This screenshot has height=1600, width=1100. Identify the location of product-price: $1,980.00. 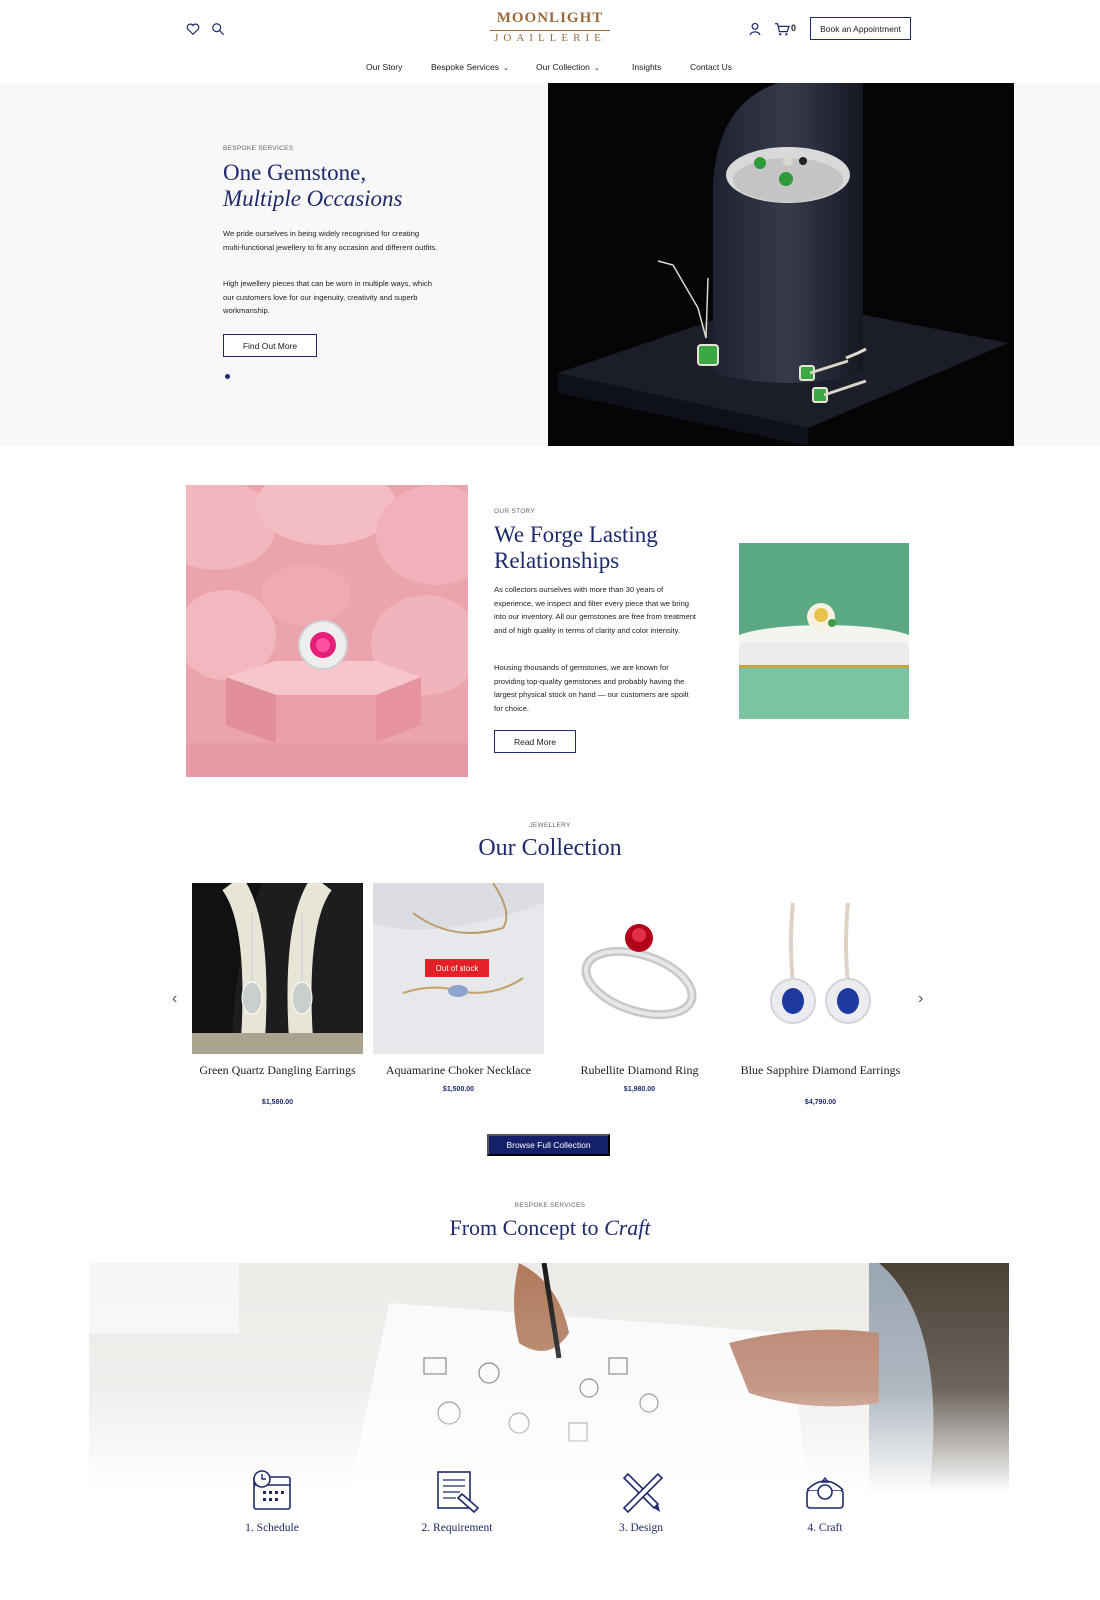
(639, 1089).